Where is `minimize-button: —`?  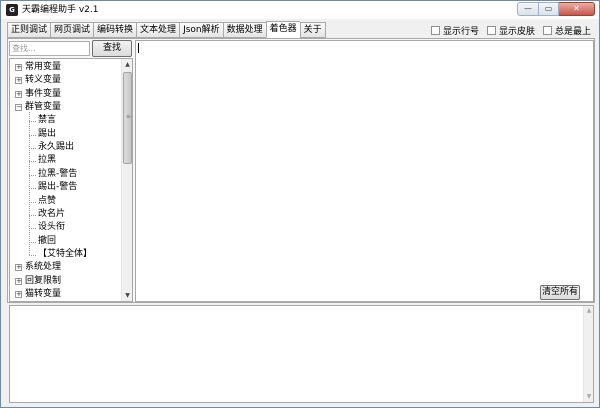
minimize-button: — is located at coordinates (528, 9).